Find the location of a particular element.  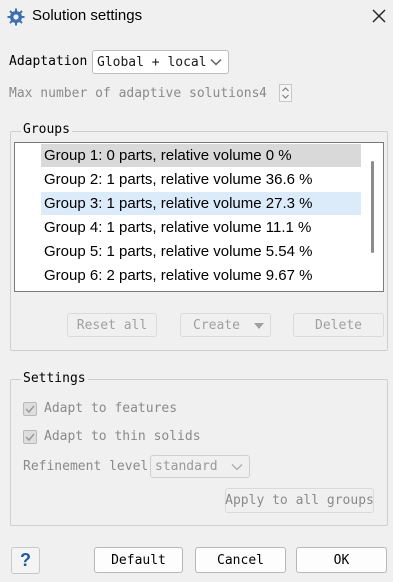

max-solutions-spinner is located at coordinates (285, 93).